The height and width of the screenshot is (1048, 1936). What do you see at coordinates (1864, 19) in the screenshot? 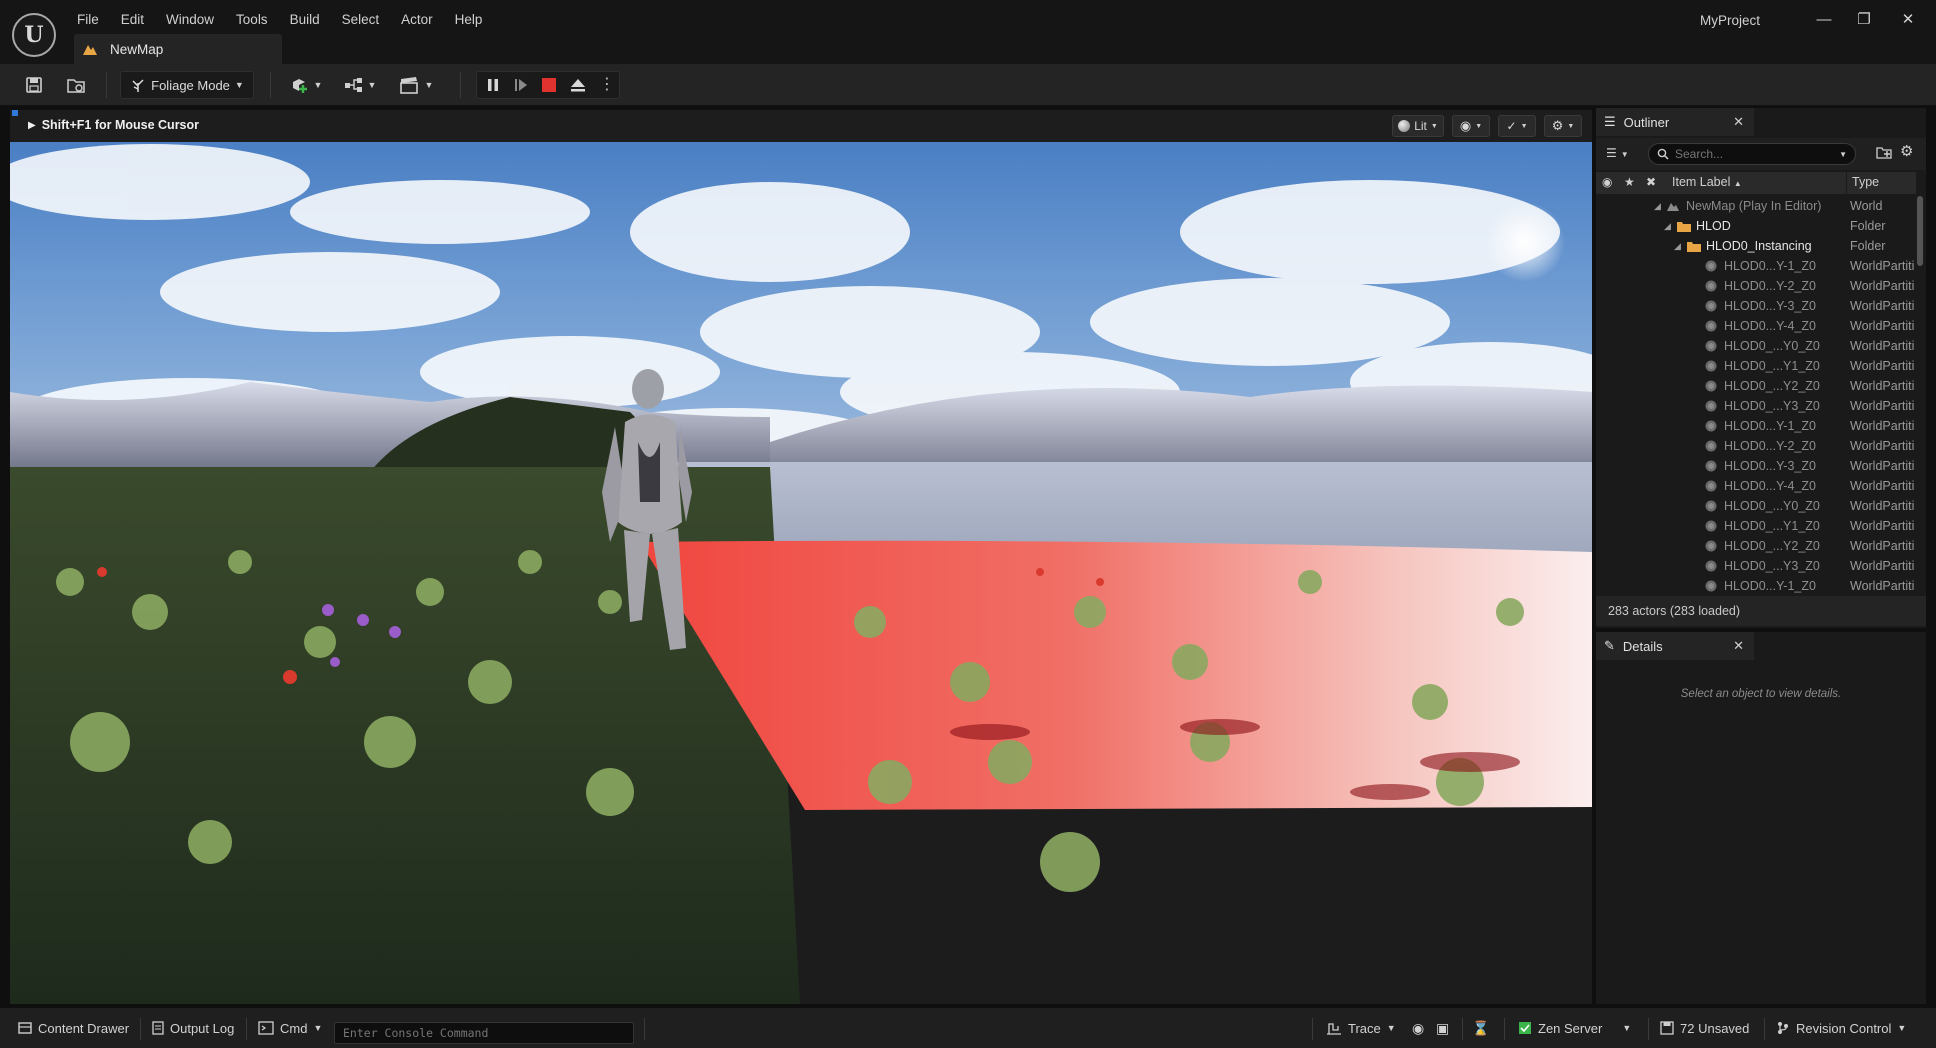
I see `restore-icon: ❐` at bounding box center [1864, 19].